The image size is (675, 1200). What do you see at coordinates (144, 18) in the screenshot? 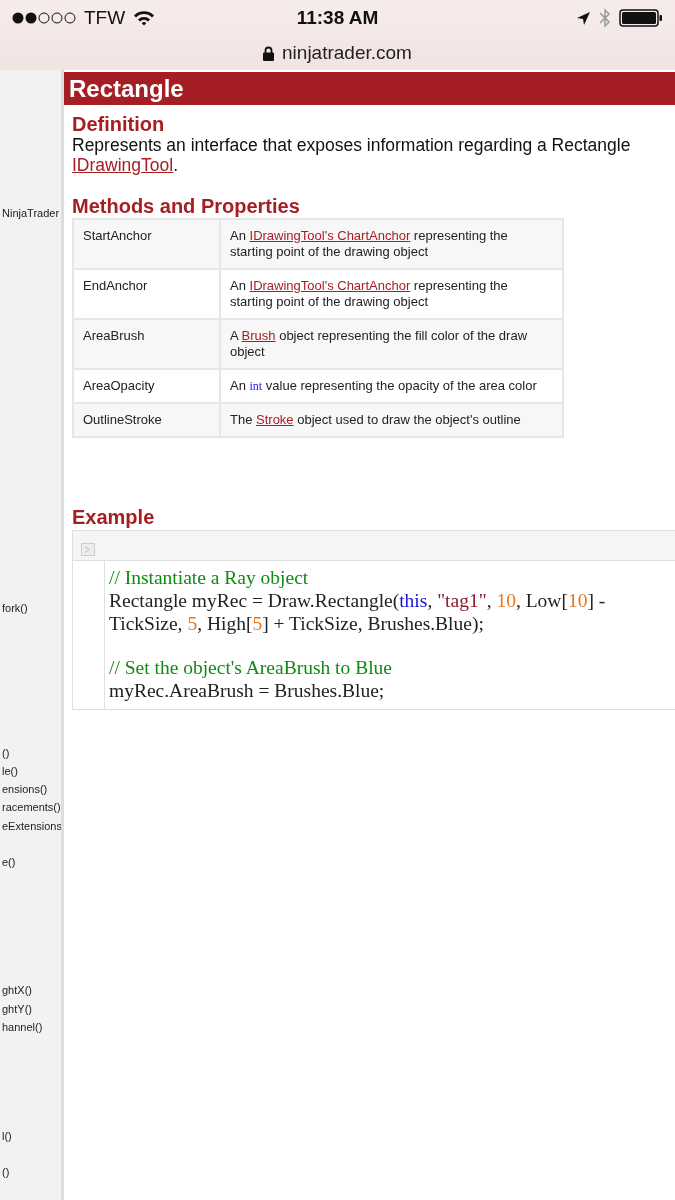
I see `wifi-icon` at bounding box center [144, 18].